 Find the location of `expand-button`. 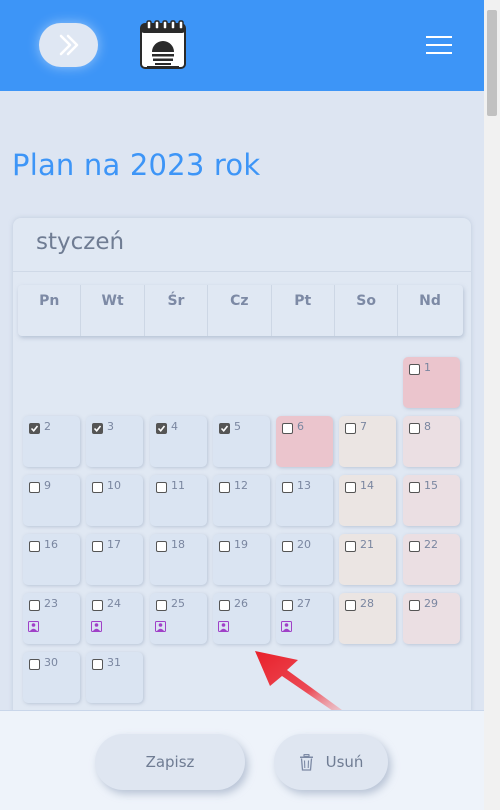

expand-button is located at coordinates (68, 45).